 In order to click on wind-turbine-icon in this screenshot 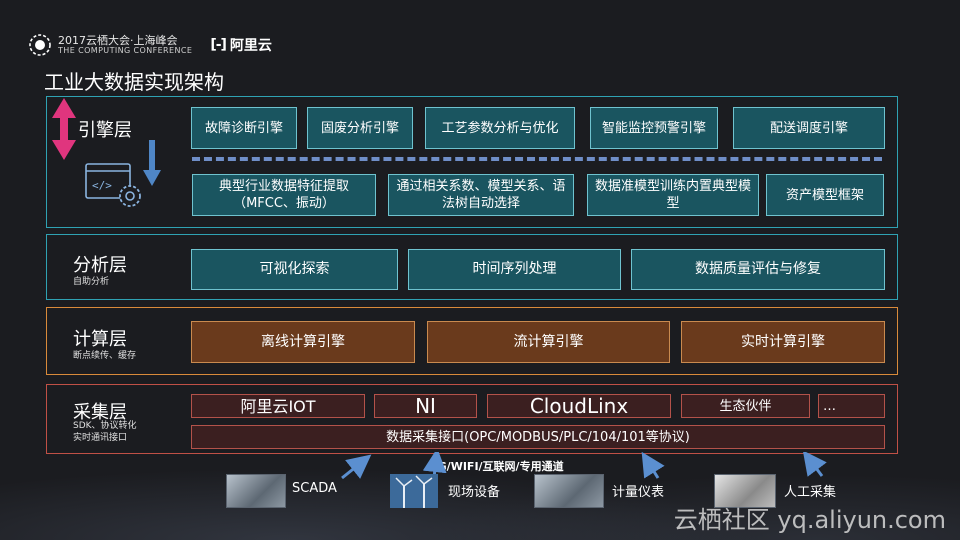, I will do `click(414, 491)`.